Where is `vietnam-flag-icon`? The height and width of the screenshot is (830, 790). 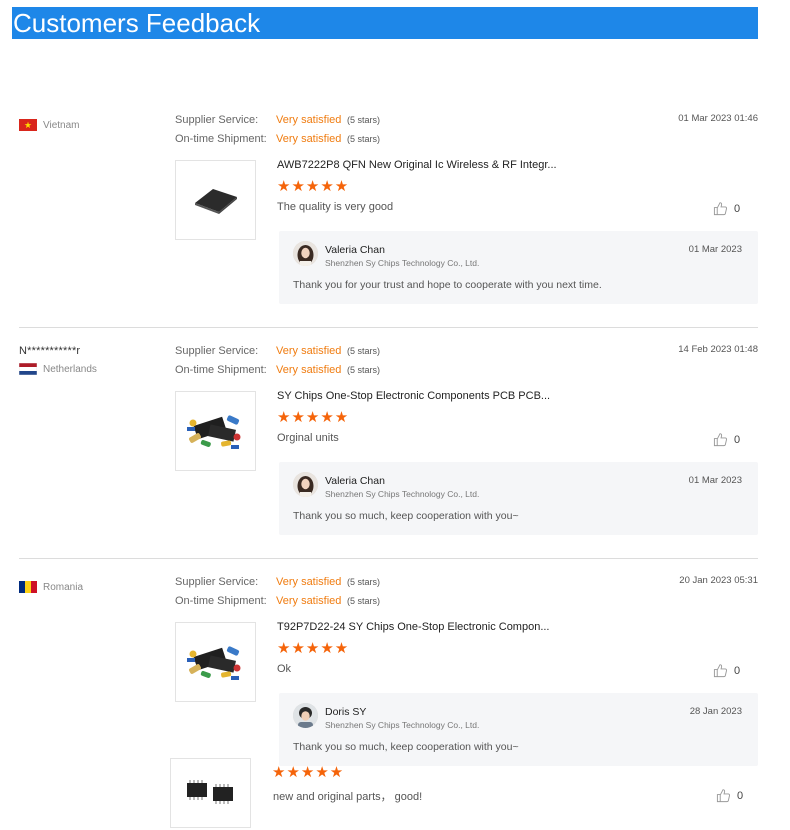 vietnam-flag-icon is located at coordinates (28, 125).